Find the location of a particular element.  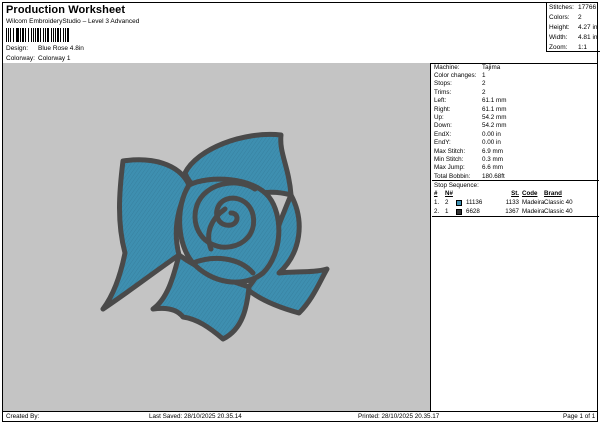

info-label: EndY: is located at coordinates (442, 143).